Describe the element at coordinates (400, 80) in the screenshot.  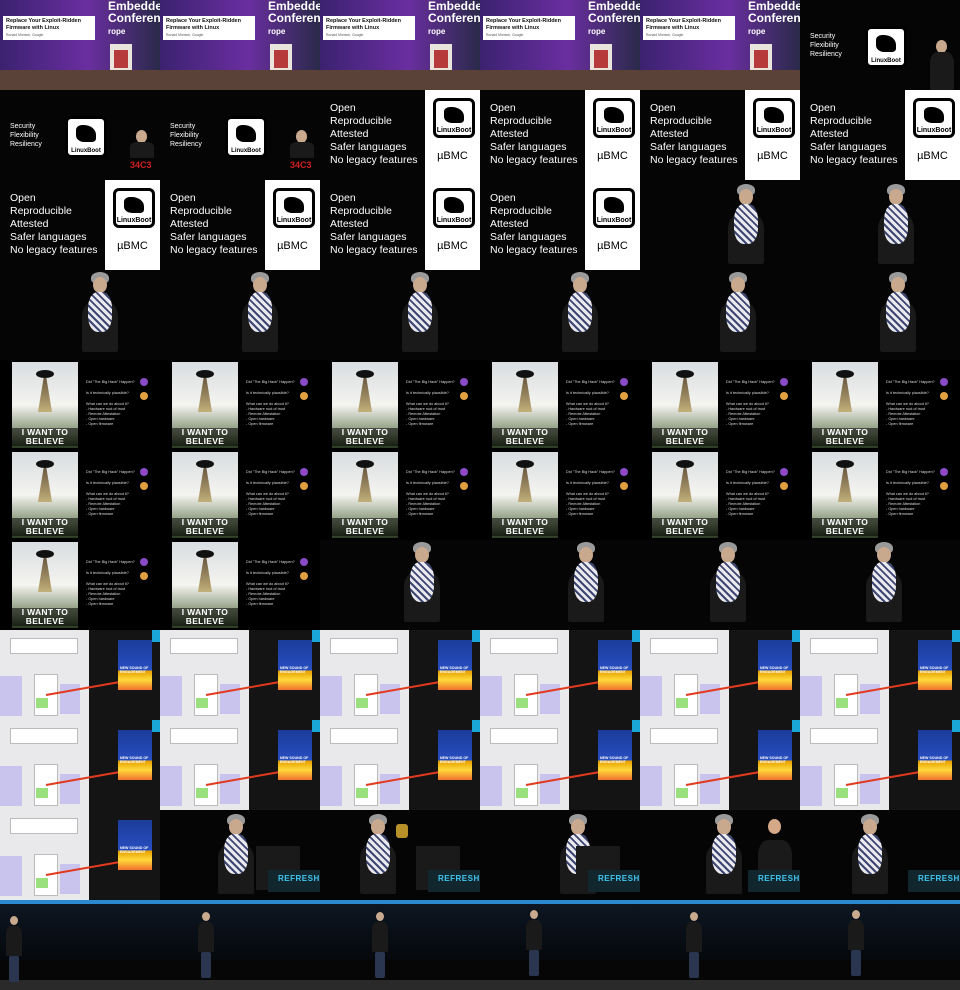
I see `stage-floor` at that location.